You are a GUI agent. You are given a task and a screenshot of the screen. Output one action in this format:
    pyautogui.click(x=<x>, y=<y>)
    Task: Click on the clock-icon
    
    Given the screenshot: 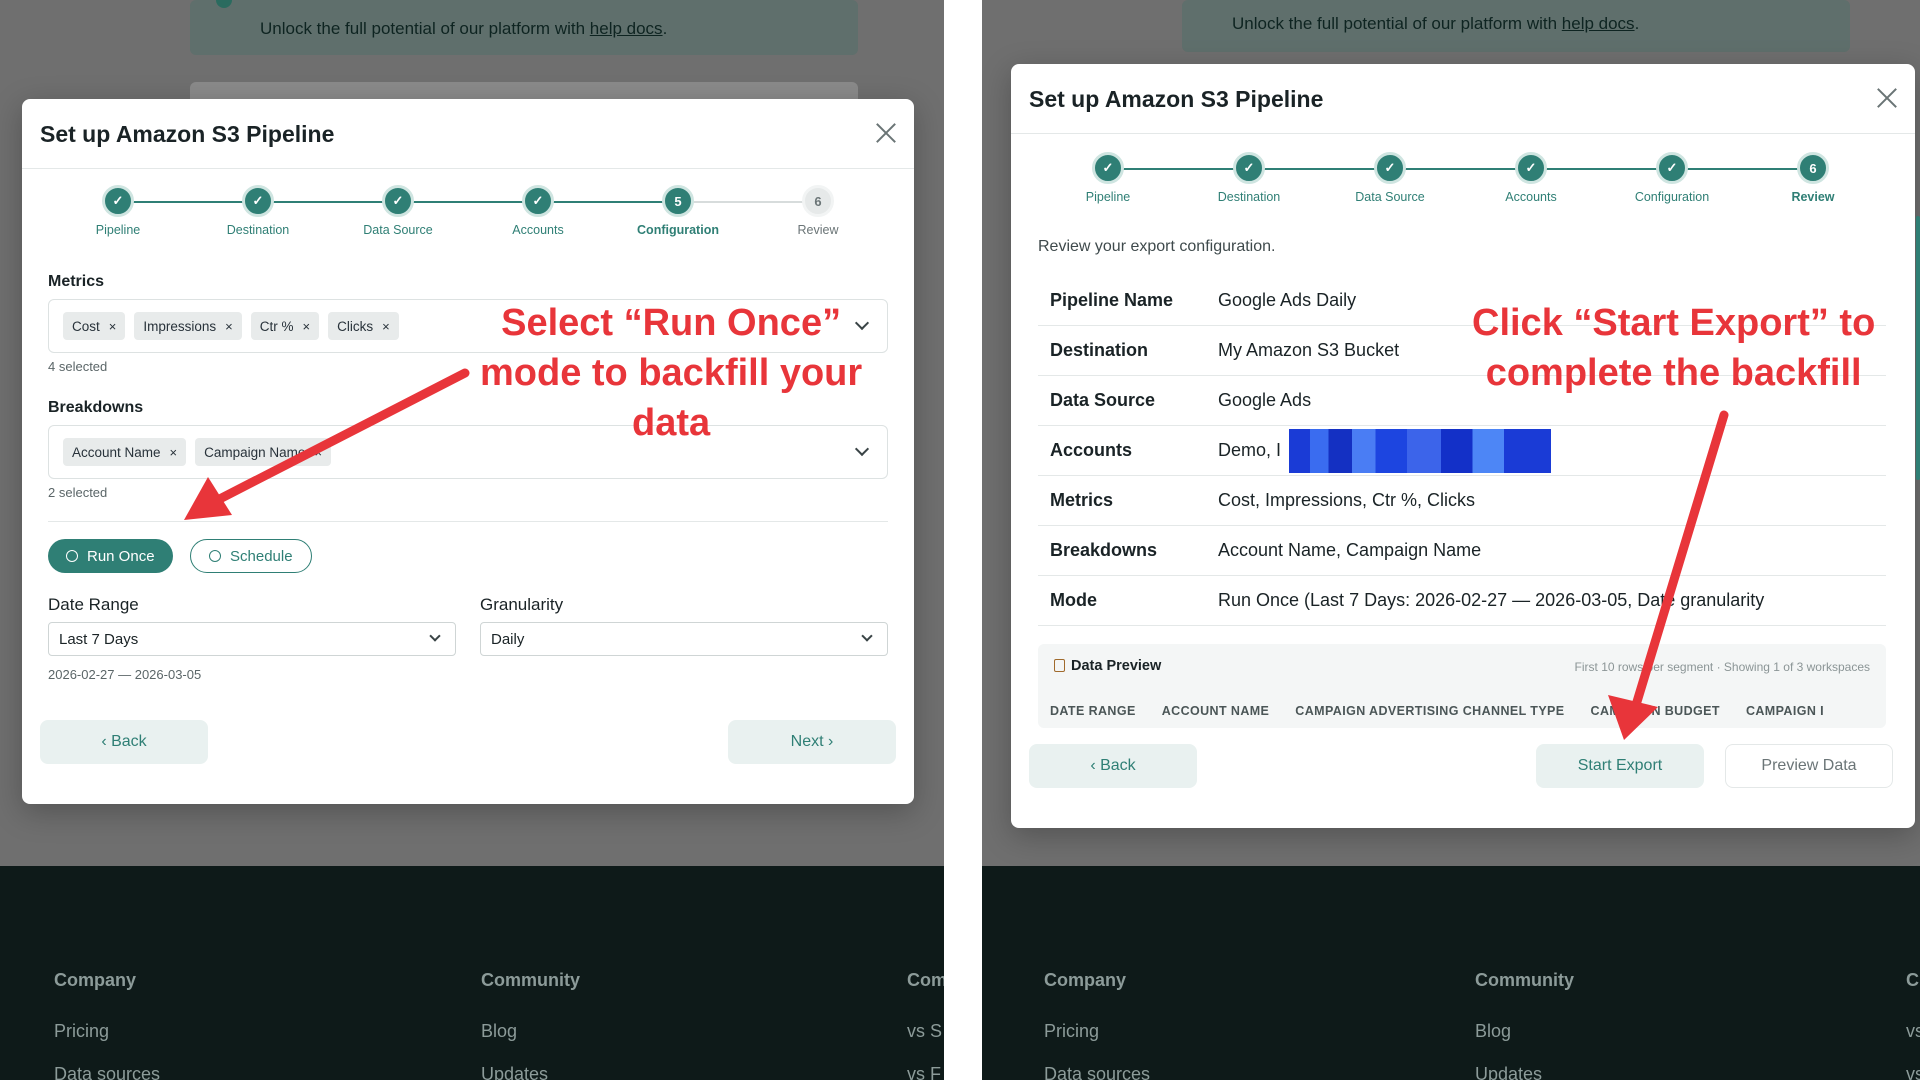 What is the action you would take?
    pyautogui.click(x=215, y=556)
    